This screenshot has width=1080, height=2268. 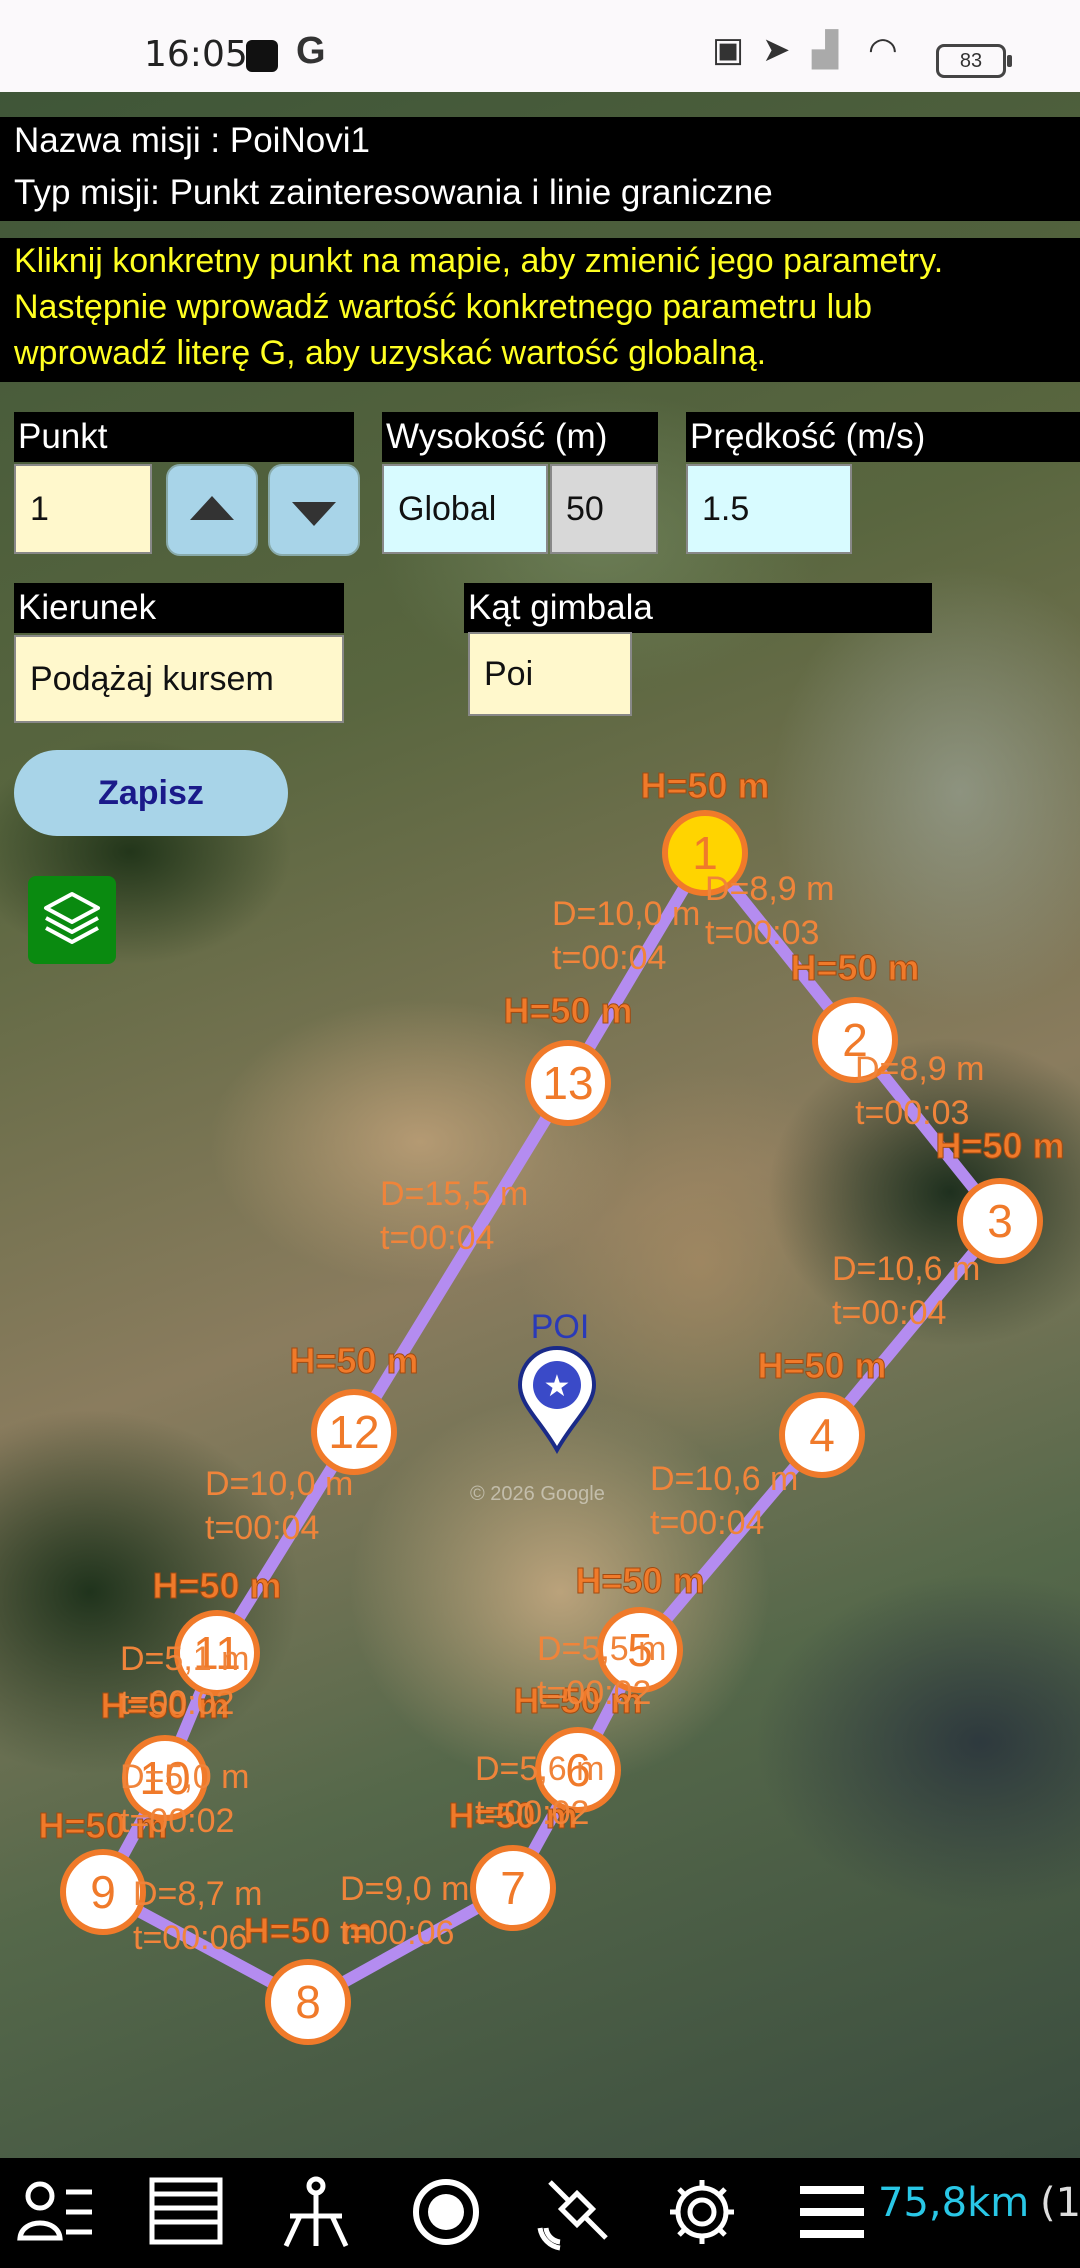 What do you see at coordinates (822, 1435) in the screenshot?
I see `waypoint-number: 4` at bounding box center [822, 1435].